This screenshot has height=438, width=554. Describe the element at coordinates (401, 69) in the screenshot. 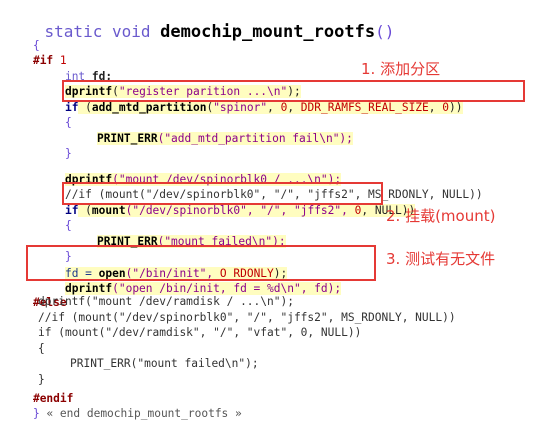

I see `annotation-label-1: 1. 添加分区` at that location.